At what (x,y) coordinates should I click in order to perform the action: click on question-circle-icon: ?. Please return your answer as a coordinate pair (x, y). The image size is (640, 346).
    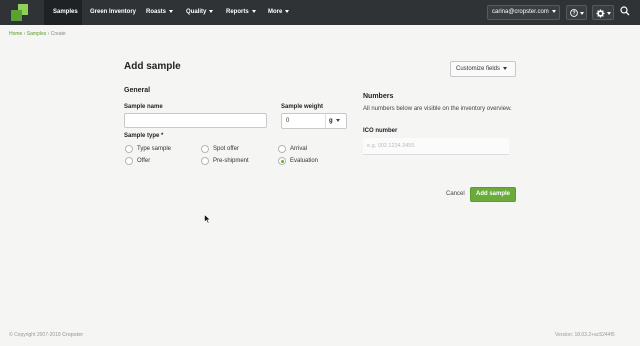
    Looking at the image, I should click on (574, 13).